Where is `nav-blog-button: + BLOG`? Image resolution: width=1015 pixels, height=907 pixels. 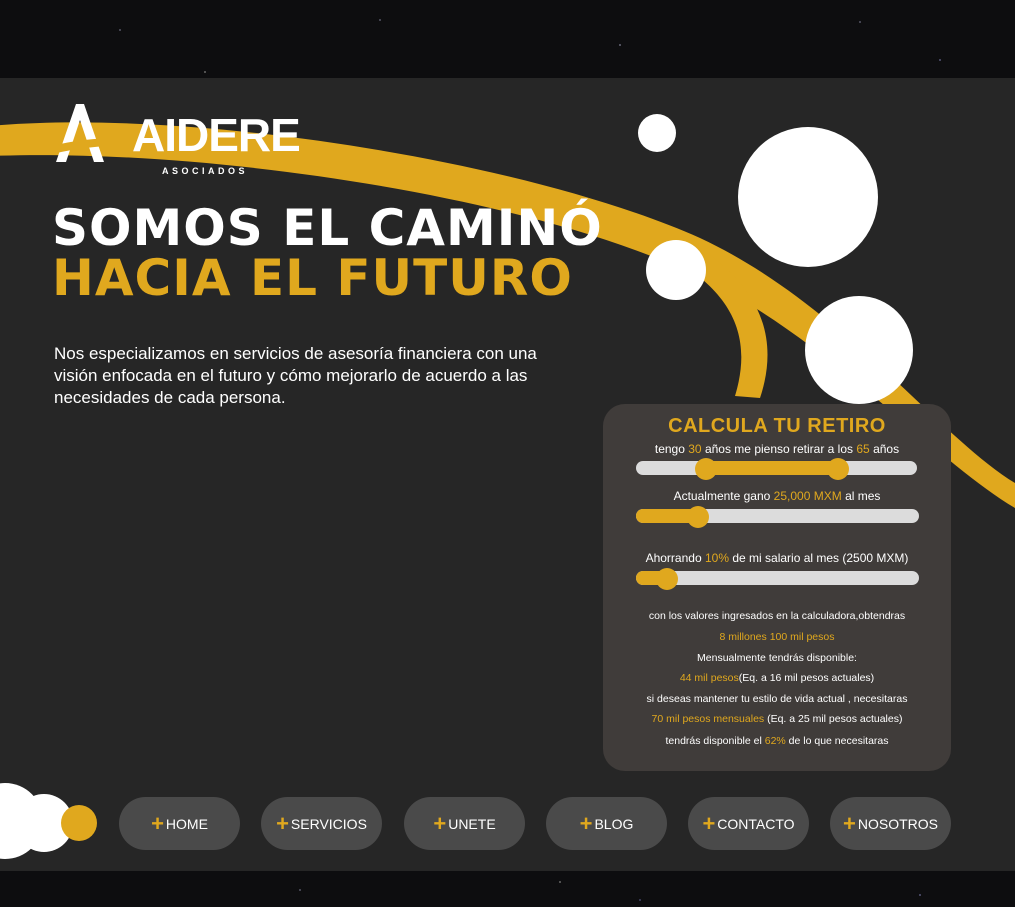 nav-blog-button: + BLOG is located at coordinates (606, 823).